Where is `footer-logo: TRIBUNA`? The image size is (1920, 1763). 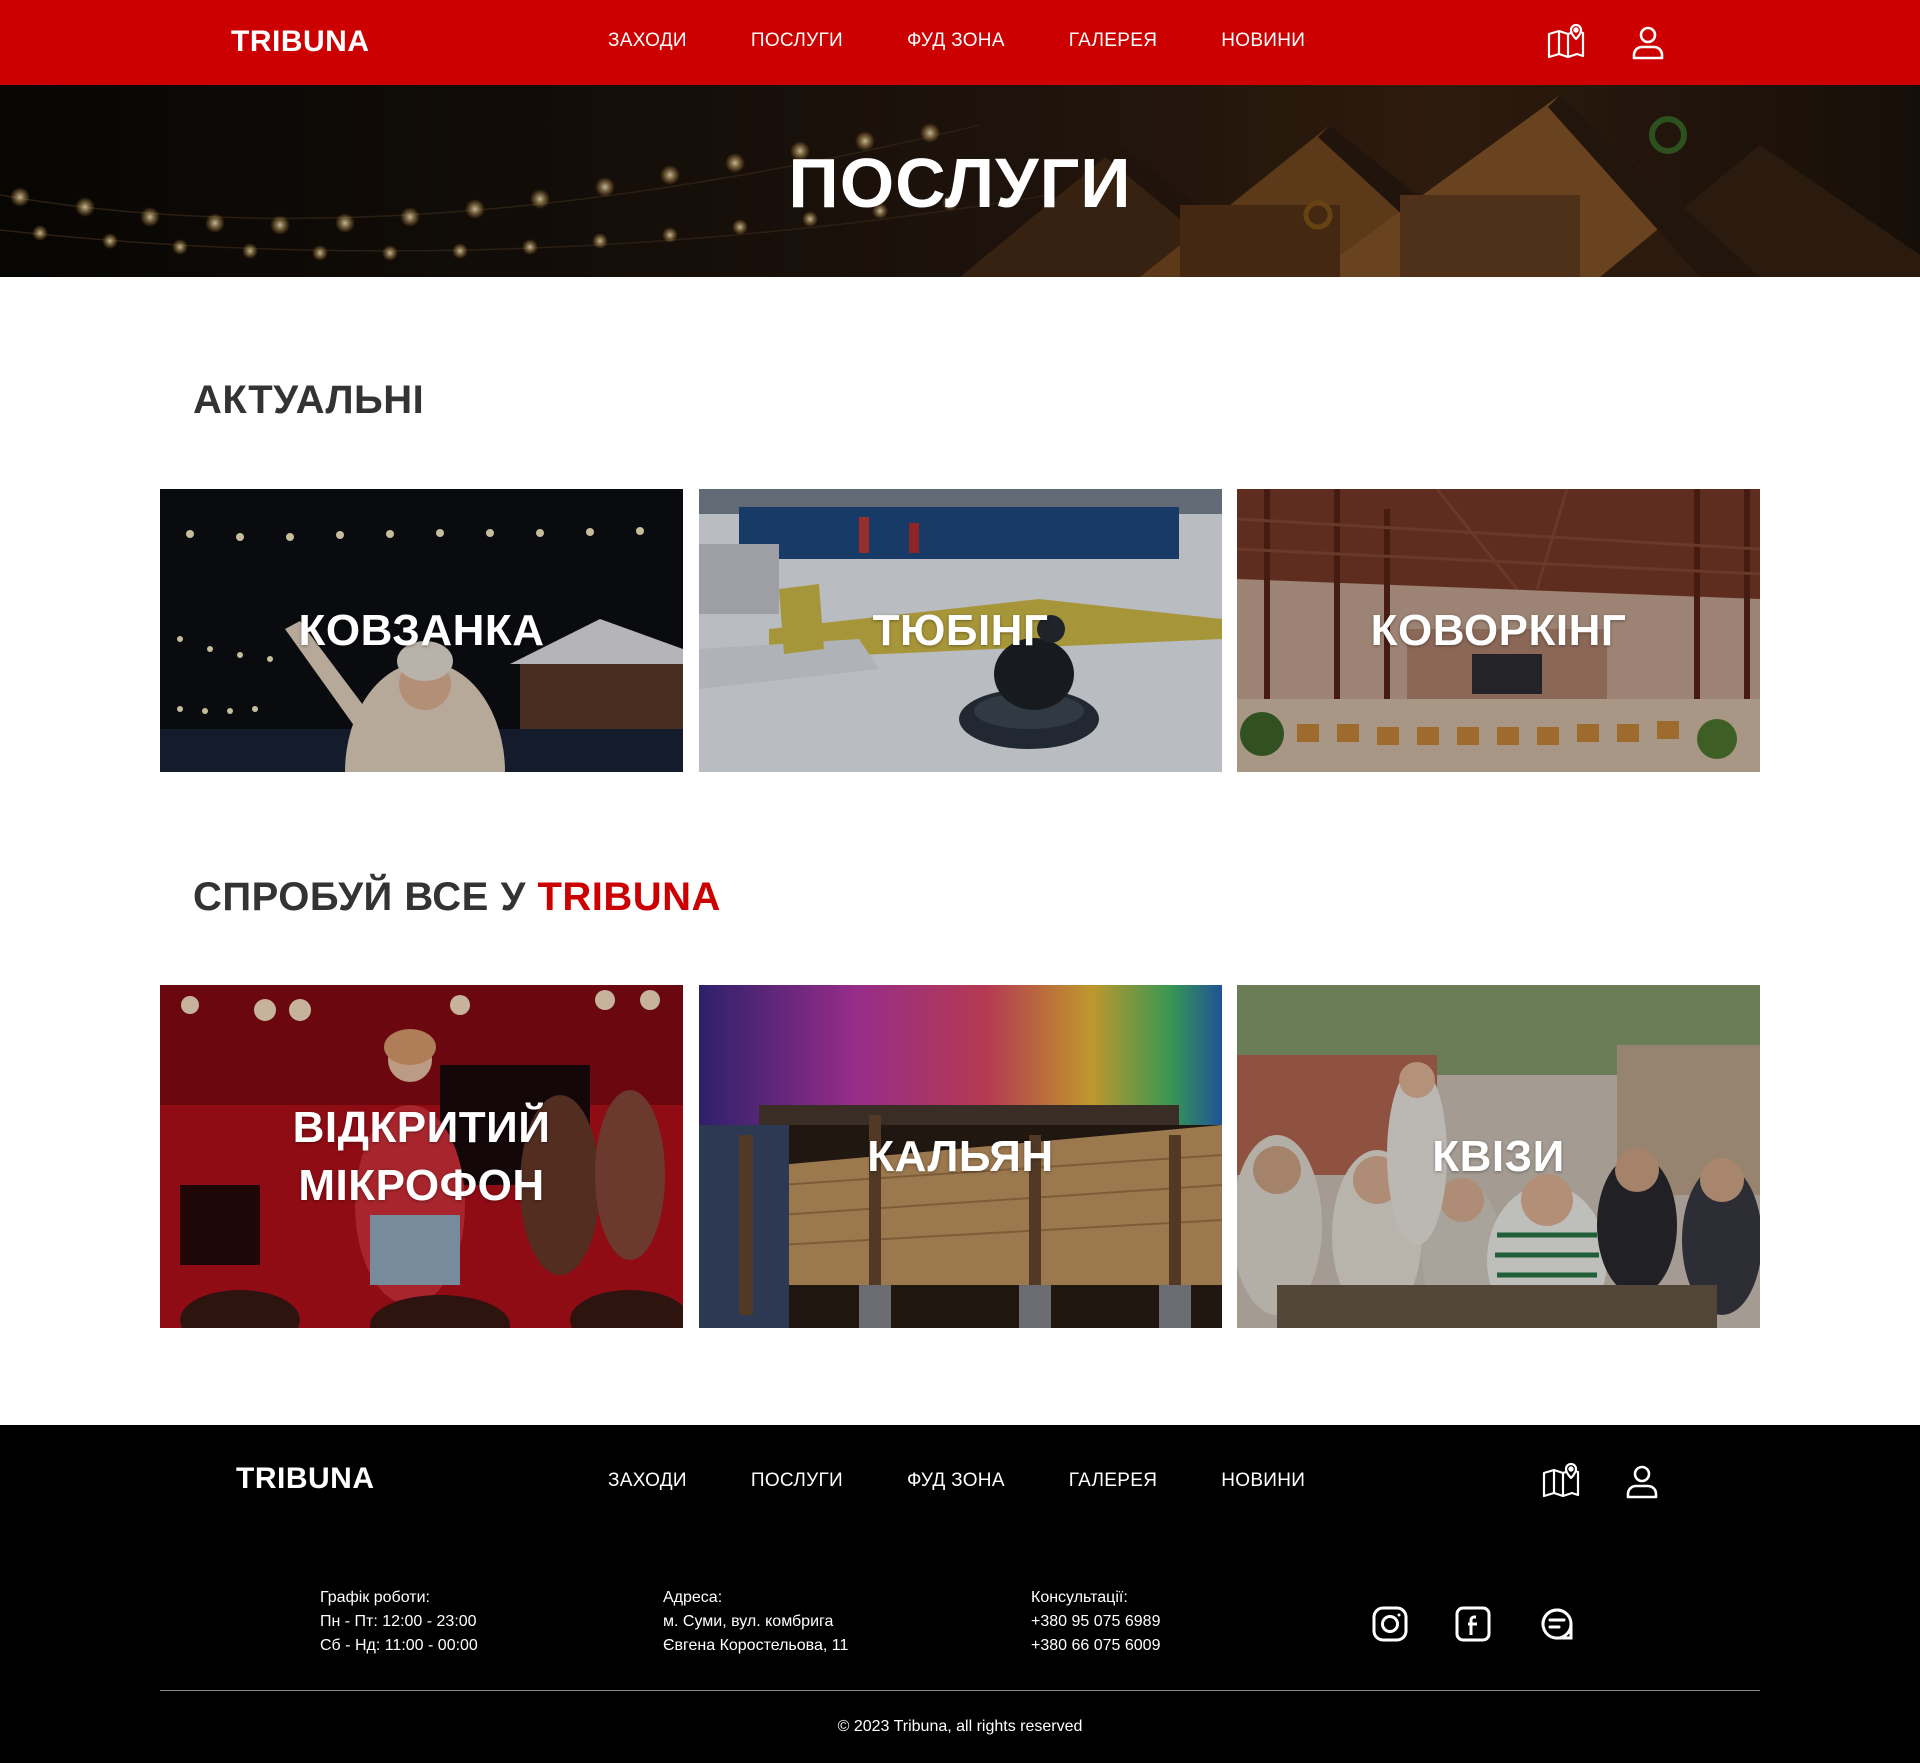
footer-logo: TRIBUNA is located at coordinates (305, 1479).